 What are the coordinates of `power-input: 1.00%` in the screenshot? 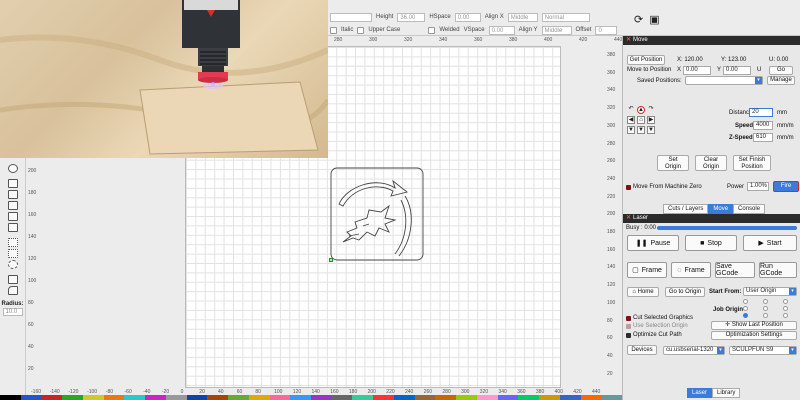 It's located at (758, 186).